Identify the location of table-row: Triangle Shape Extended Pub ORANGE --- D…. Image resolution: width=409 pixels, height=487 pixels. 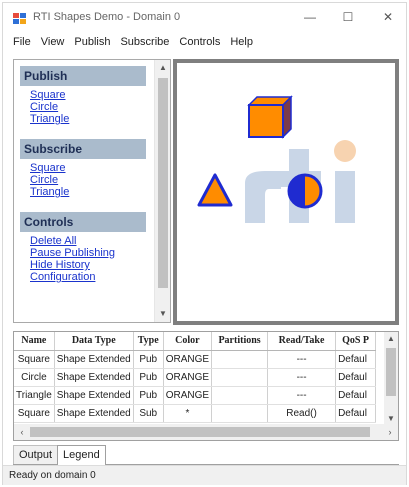
(195, 395).